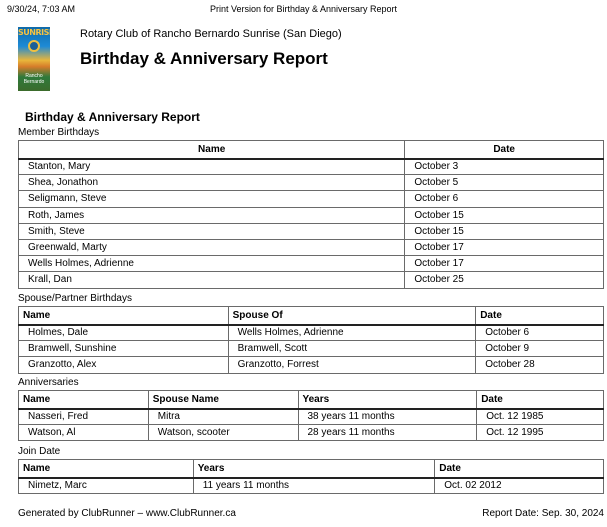 The width and height of the screenshot is (607, 527). I want to click on member-name: Stanton, Mary, so click(211, 166).